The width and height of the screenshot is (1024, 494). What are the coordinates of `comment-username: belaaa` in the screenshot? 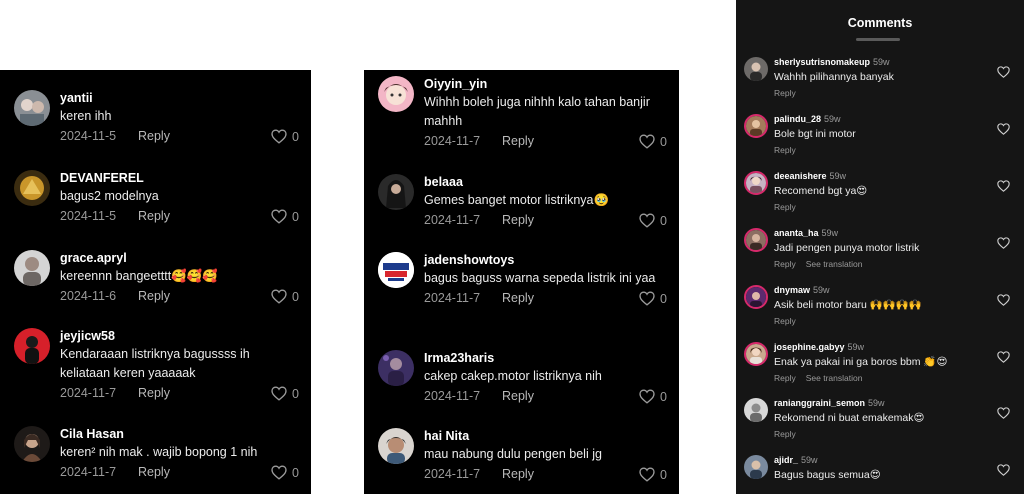 It's located at (545, 182).